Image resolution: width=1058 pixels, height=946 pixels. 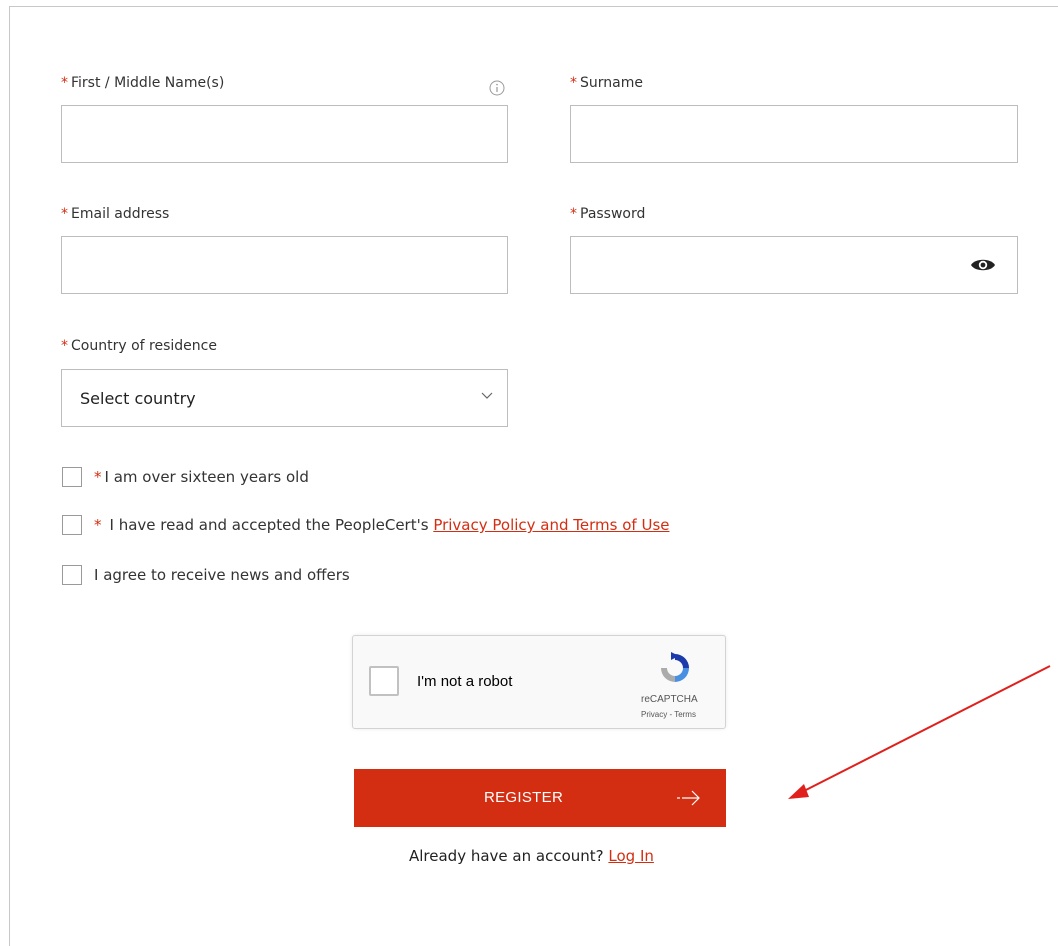 I want to click on recaptcha-brand: reCAPTCHA, so click(x=669, y=699).